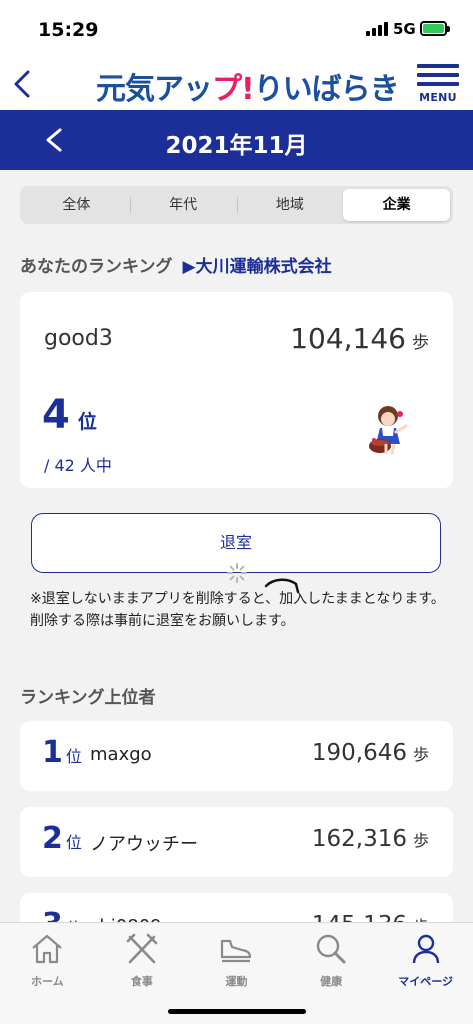  Describe the element at coordinates (47, 949) in the screenshot. I see `home-icon` at that location.